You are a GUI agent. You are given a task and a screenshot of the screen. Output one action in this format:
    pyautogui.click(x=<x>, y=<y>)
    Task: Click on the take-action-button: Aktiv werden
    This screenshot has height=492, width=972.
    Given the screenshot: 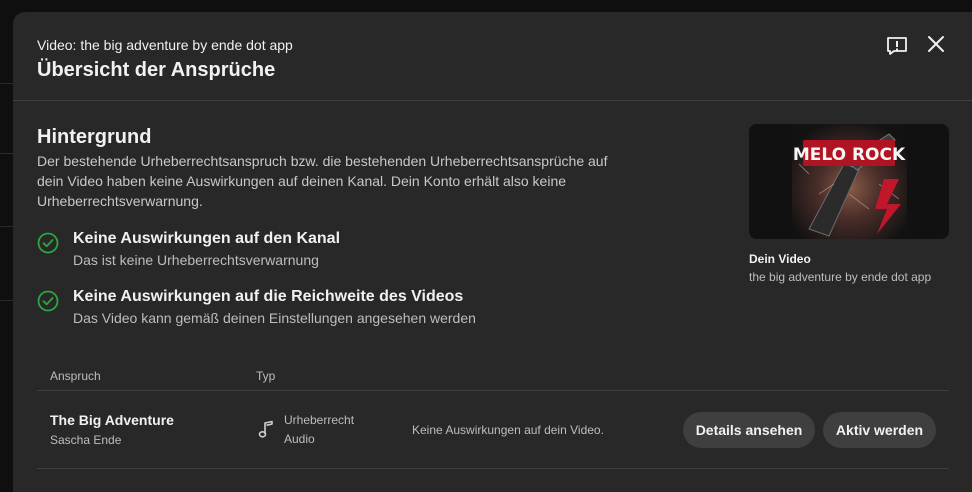 What is the action you would take?
    pyautogui.click(x=879, y=430)
    